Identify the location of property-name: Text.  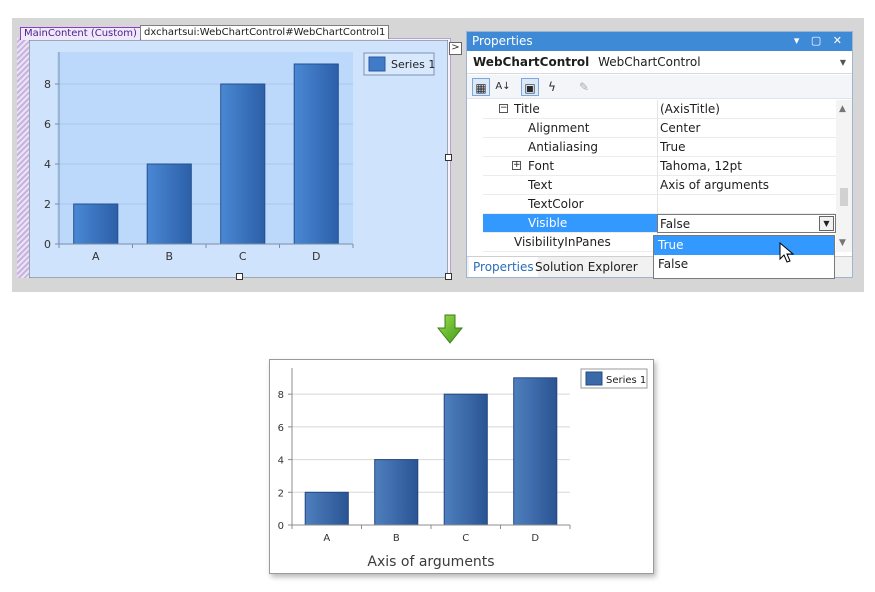
(540, 185).